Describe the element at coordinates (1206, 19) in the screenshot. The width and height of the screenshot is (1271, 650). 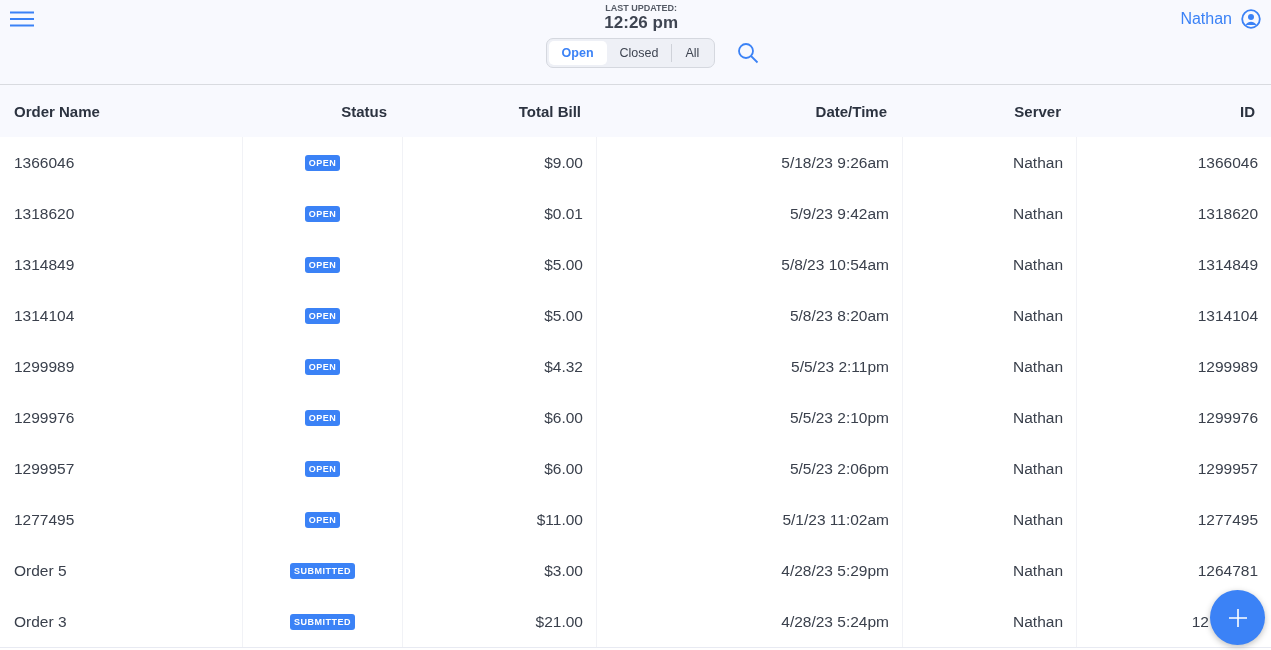
I see `user-name: Nathan` at that location.